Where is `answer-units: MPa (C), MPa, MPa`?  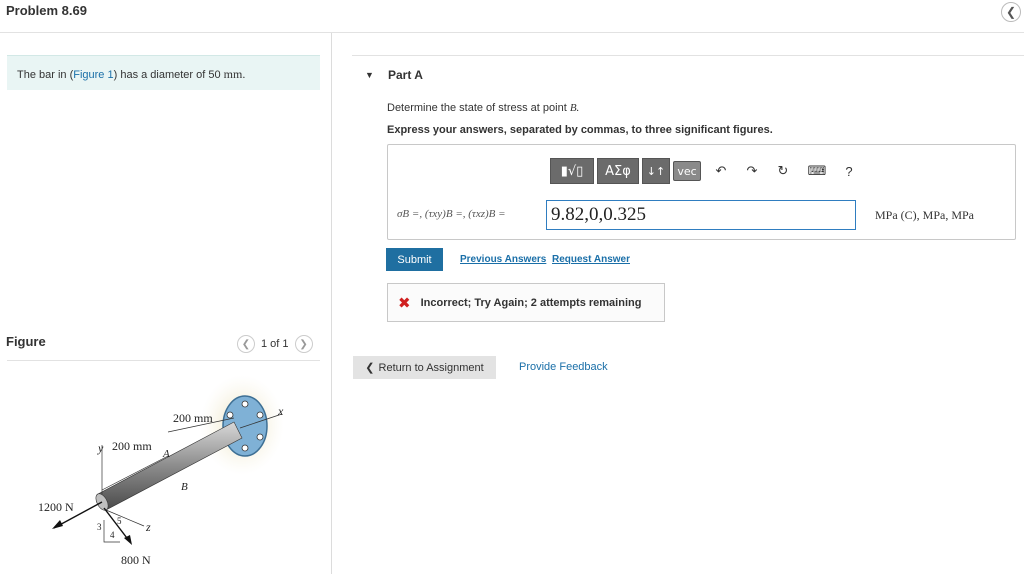
answer-units: MPa (C), MPa, MPa is located at coordinates (925, 215).